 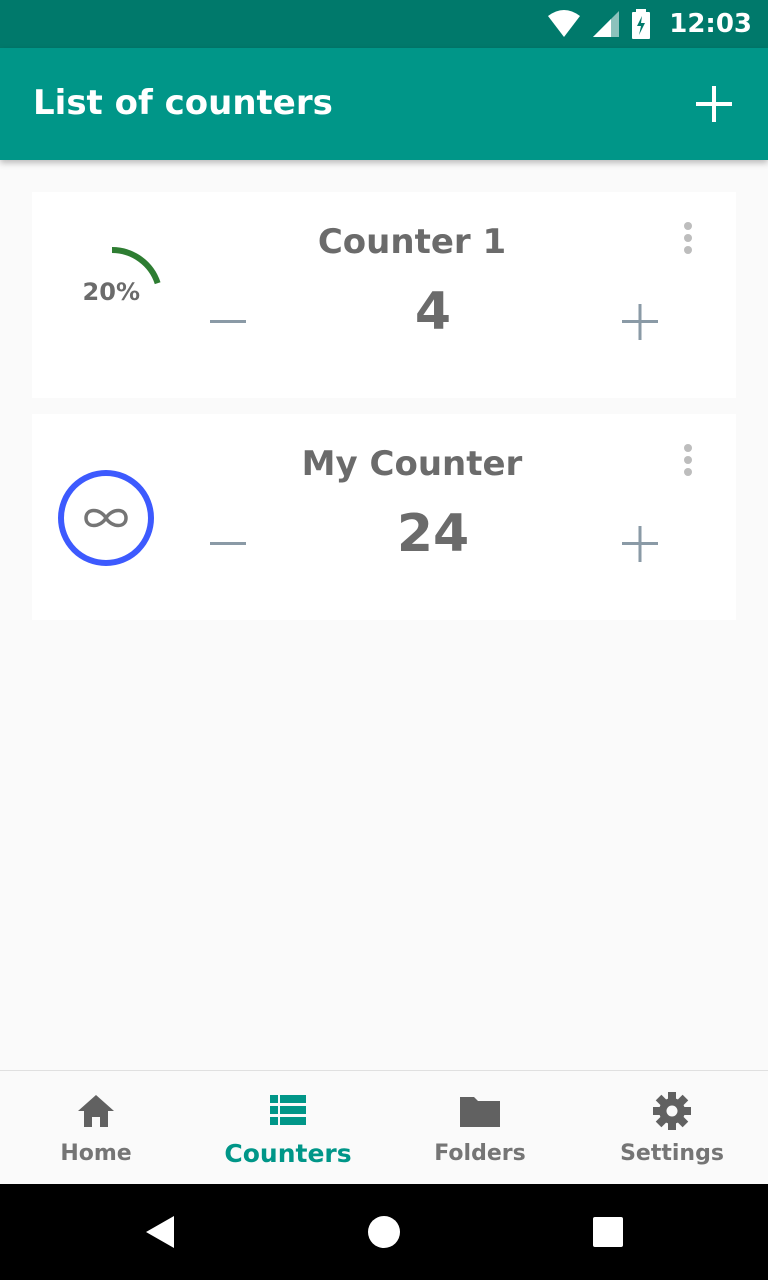 I want to click on counter-name: Counter 1, so click(x=412, y=242).